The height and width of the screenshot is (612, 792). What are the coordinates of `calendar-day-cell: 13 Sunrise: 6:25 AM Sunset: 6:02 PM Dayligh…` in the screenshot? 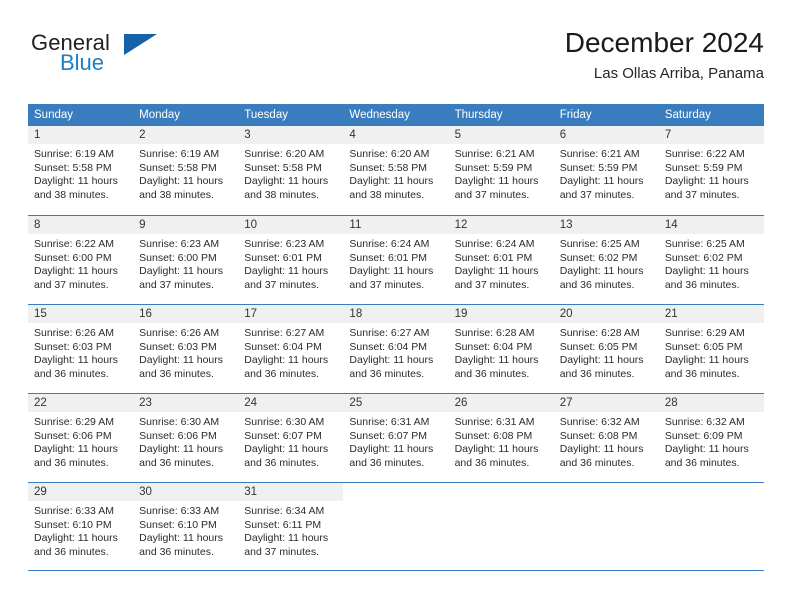 It's located at (606, 260).